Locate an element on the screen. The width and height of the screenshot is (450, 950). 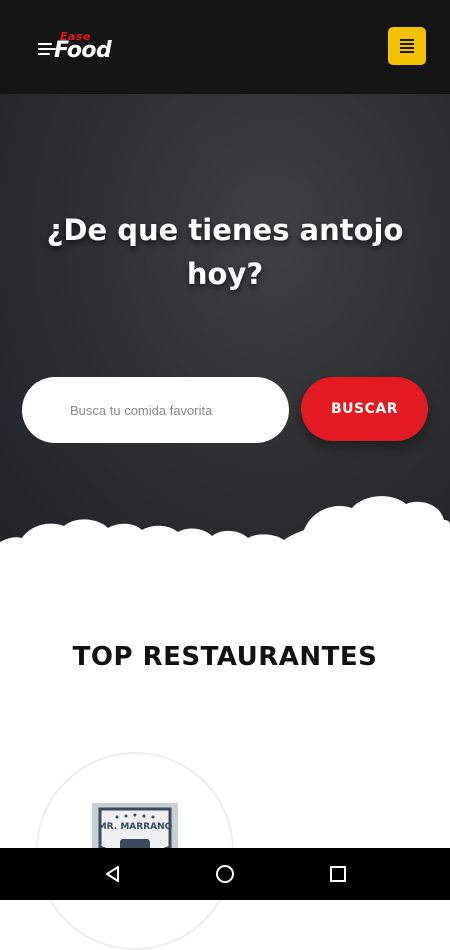
app-logo: Ease Food is located at coordinates (78, 50).